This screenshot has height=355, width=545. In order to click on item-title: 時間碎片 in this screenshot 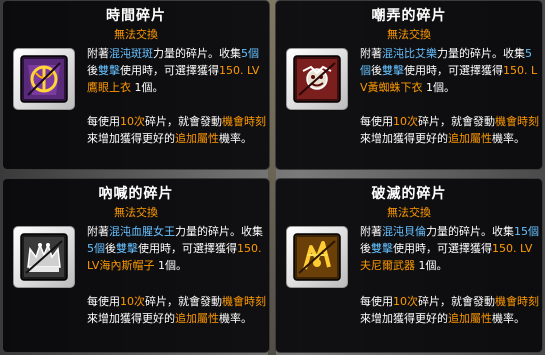, I will do `click(136, 16)`.